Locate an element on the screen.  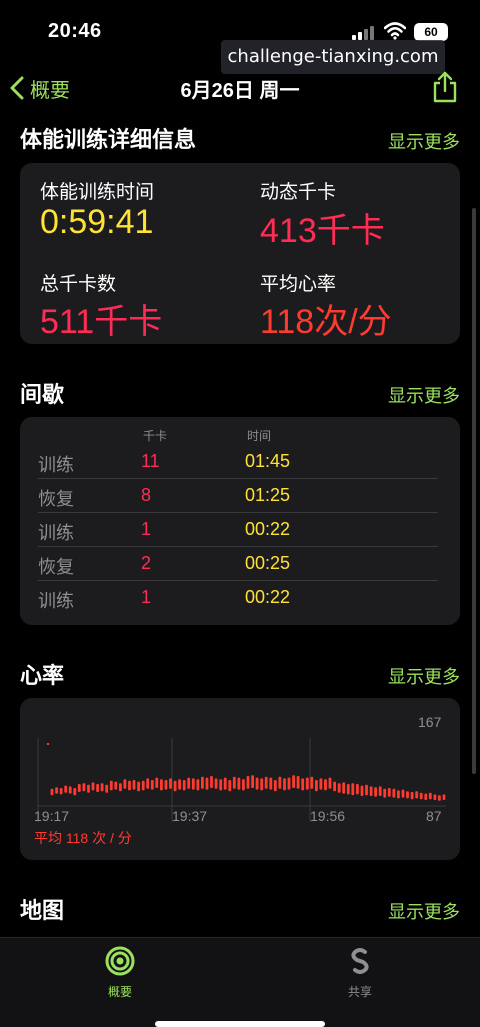
metric-value-active-calories: 413千卡 is located at coordinates (322, 231).